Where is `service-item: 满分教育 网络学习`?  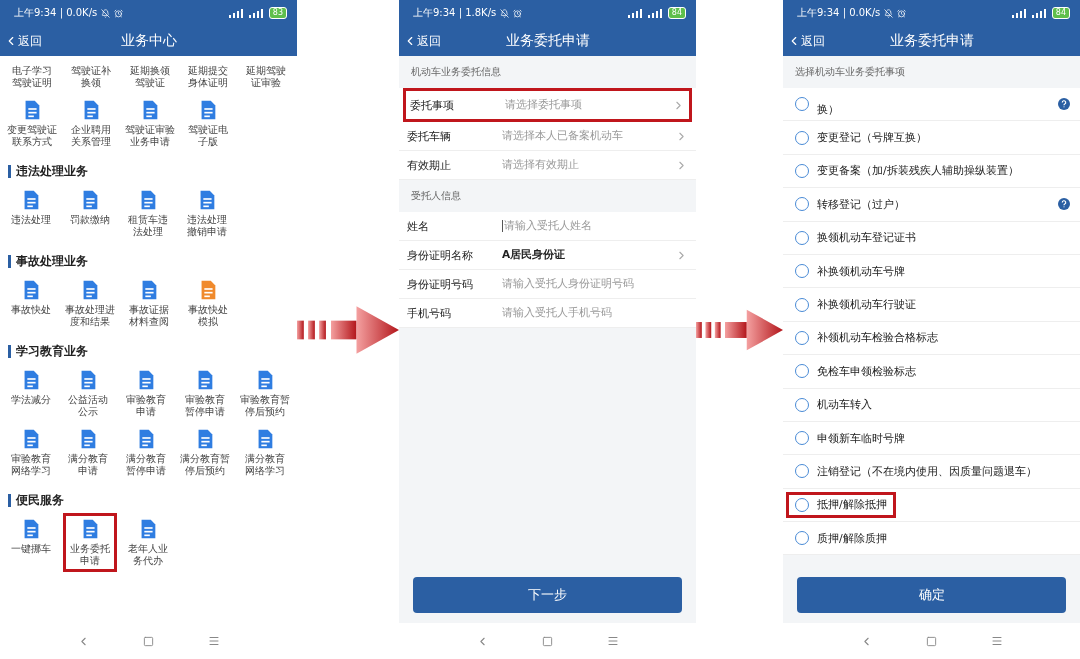
service-item: 满分教育 网络学习 is located at coordinates (265, 452).